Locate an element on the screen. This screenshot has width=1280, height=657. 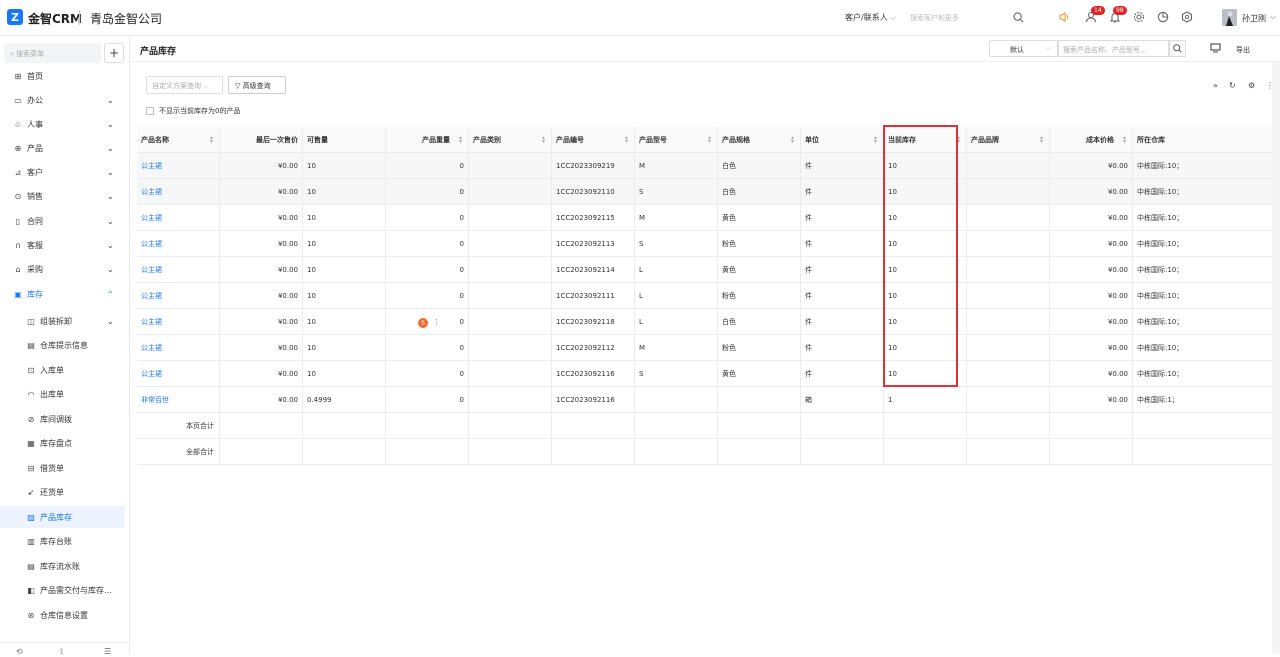
sidebar-subitem-stocktake: ▦ 库存盘点 is located at coordinates (62, 444).